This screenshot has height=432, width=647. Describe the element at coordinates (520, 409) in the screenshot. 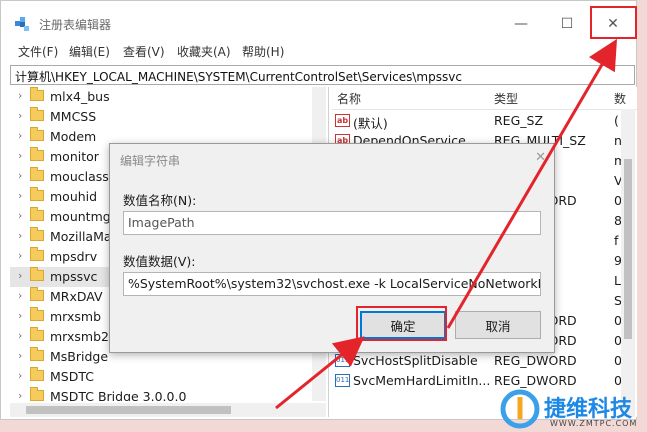

I see `brand-logo-icon` at that location.